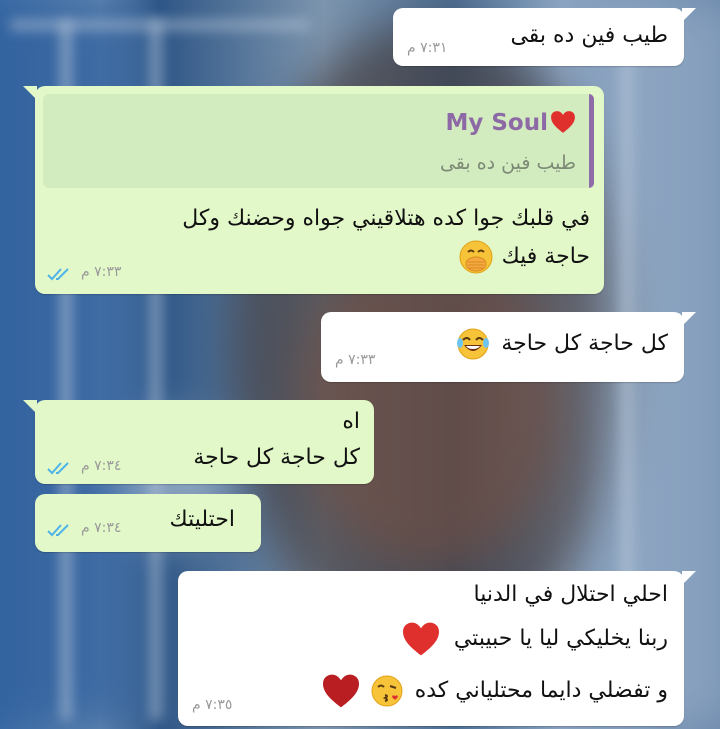 The image size is (720, 729). I want to click on message-incoming: طيب فين ده بقى ٧:٣١ م, so click(544, 37).